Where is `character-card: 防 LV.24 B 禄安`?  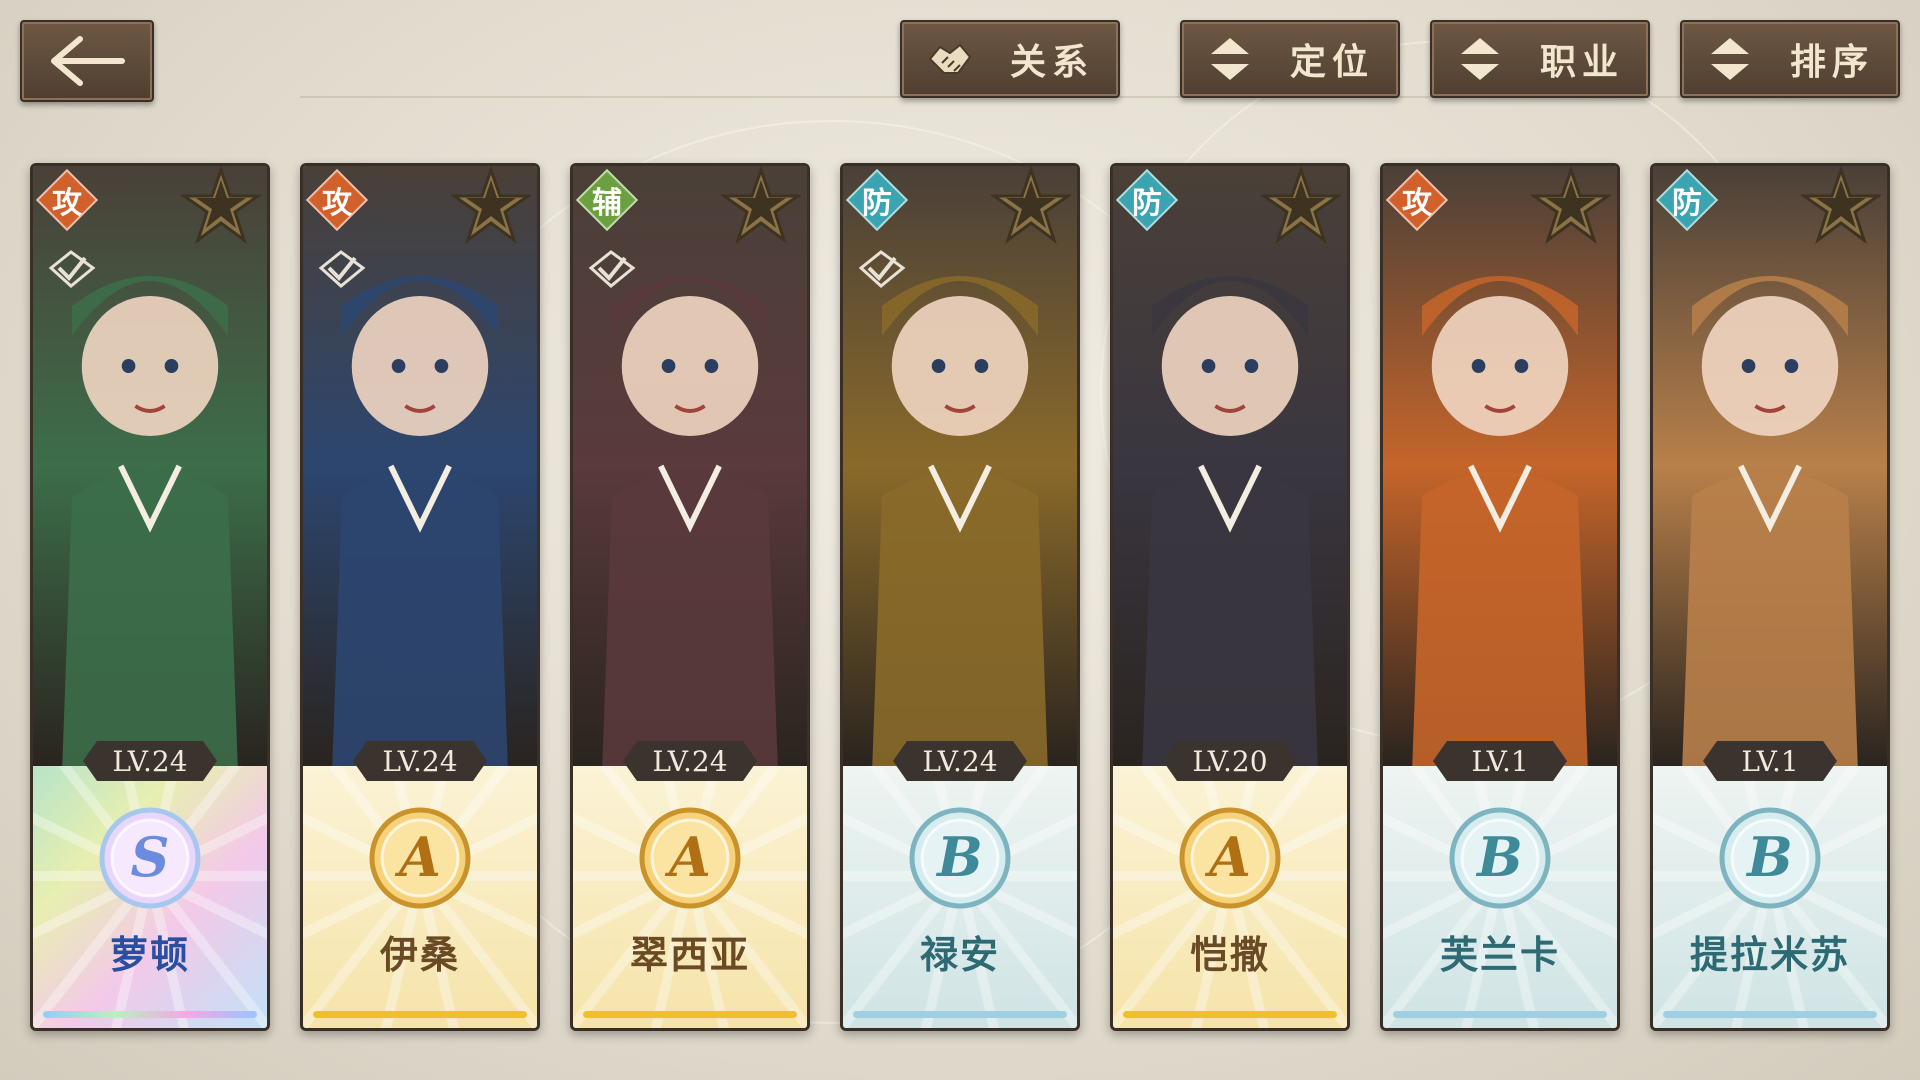 character-card: 防 LV.24 B 禄安 is located at coordinates (960, 597).